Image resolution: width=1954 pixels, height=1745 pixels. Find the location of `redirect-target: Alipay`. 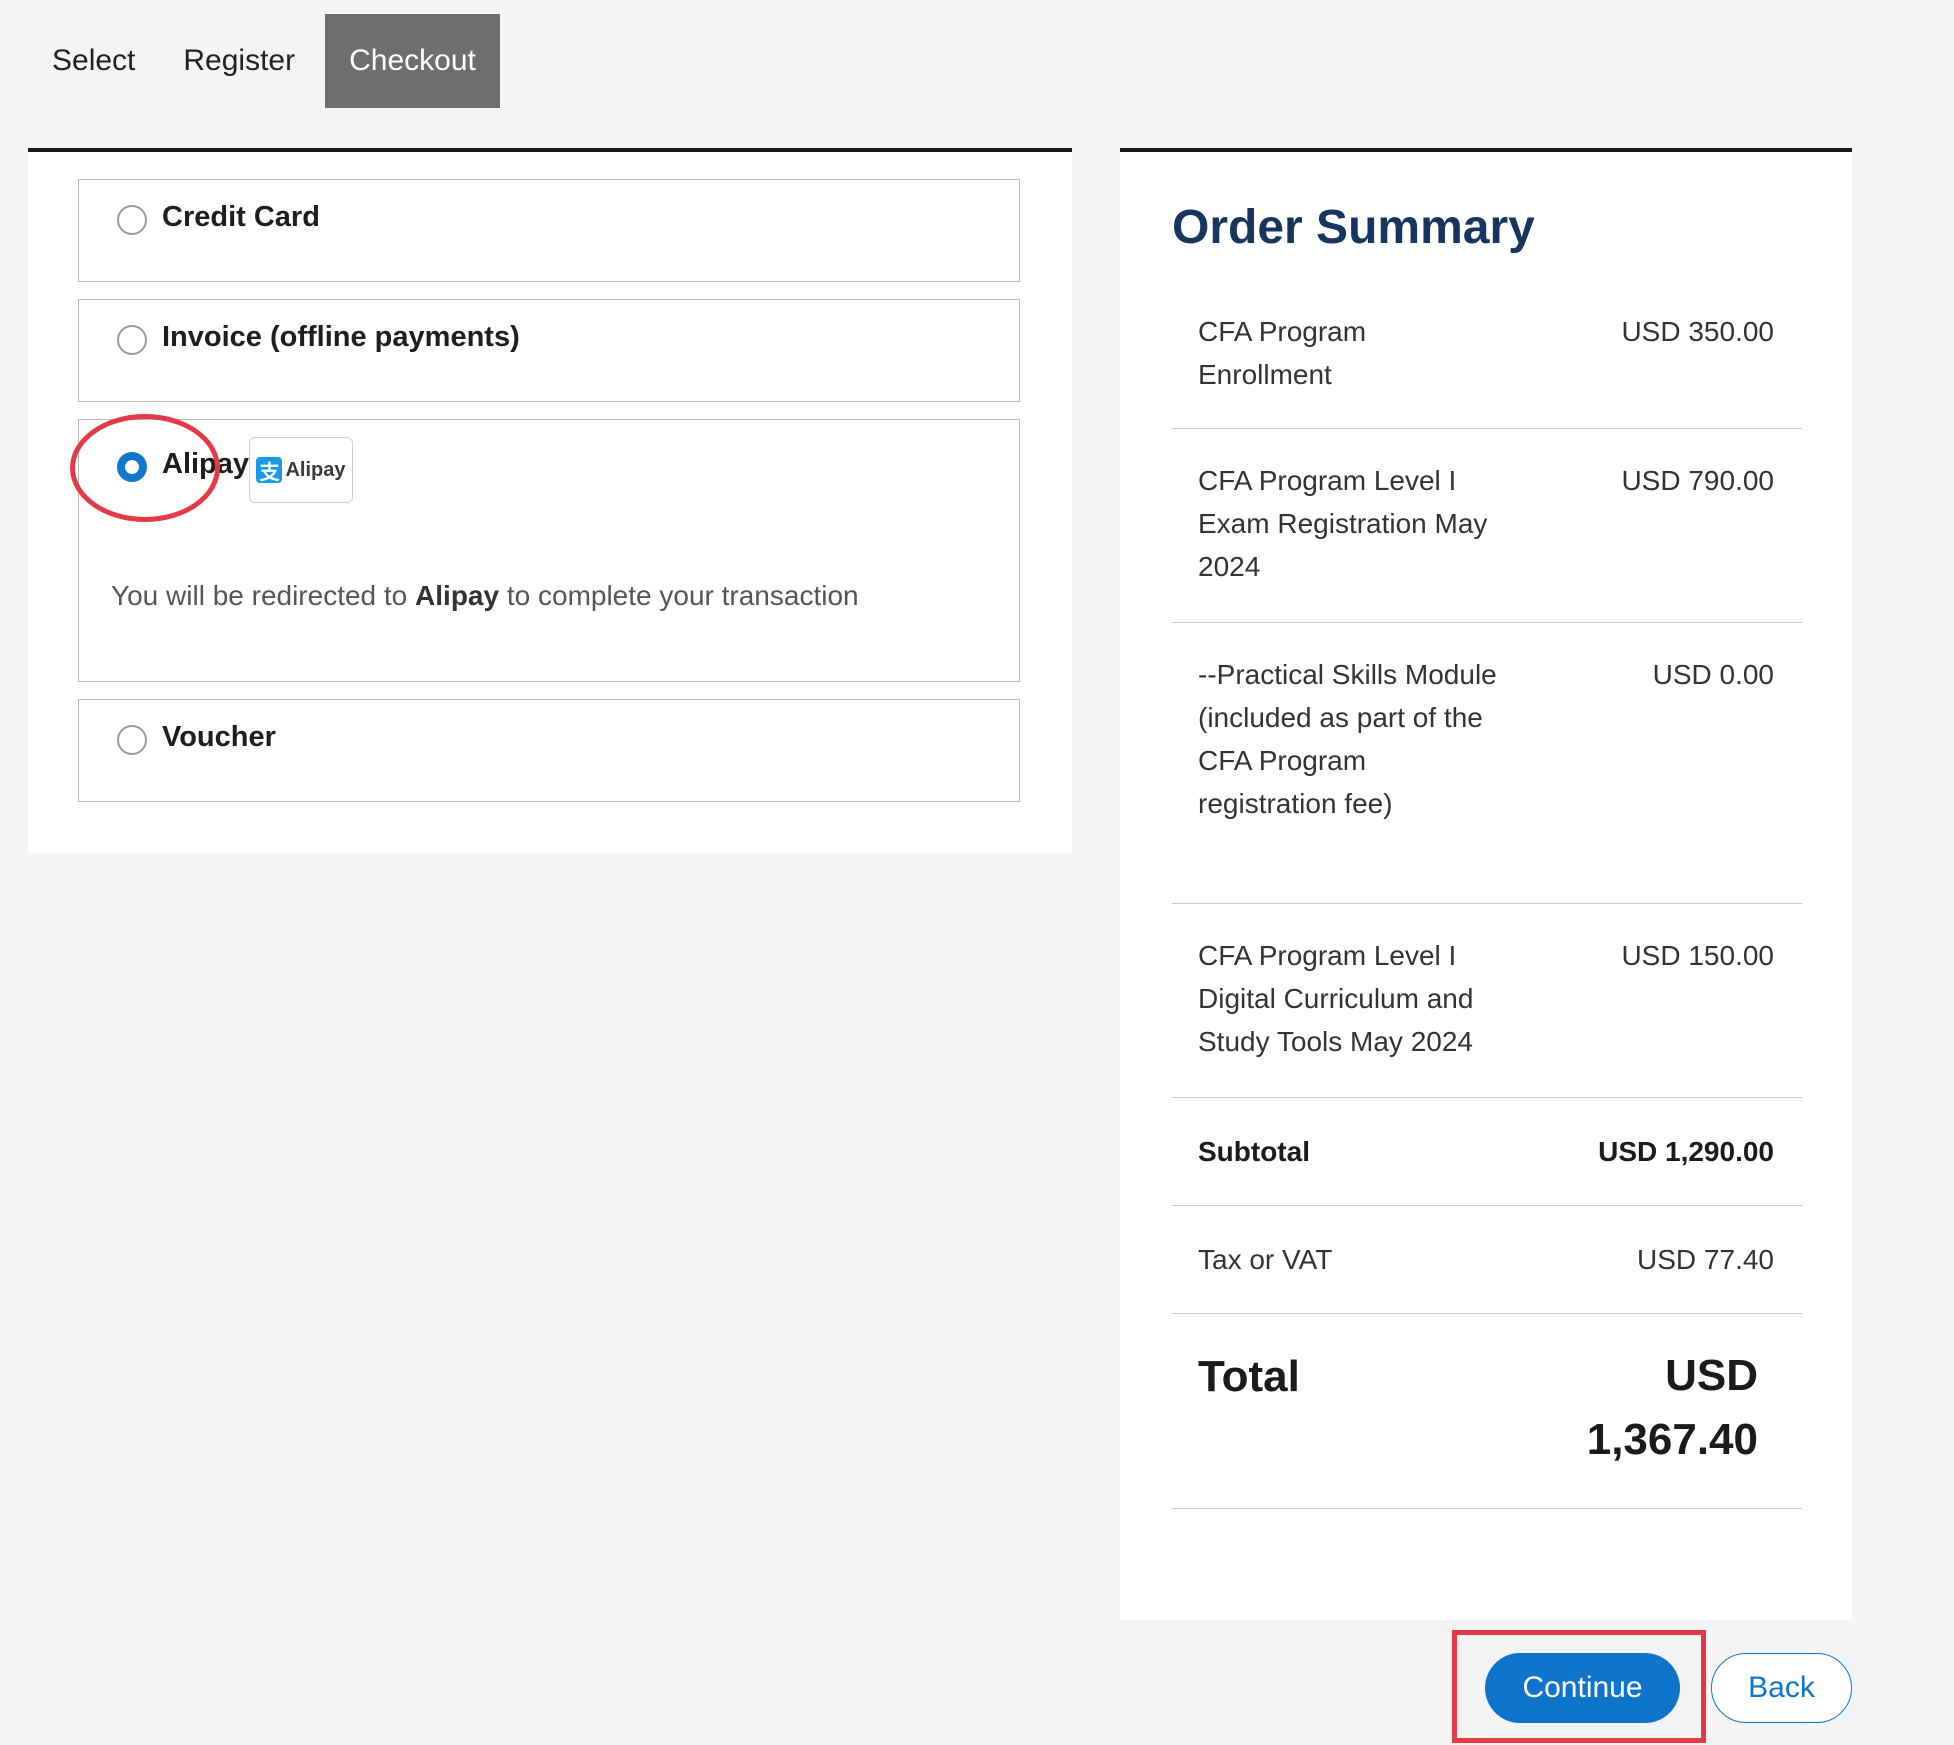

redirect-target: Alipay is located at coordinates (457, 595).